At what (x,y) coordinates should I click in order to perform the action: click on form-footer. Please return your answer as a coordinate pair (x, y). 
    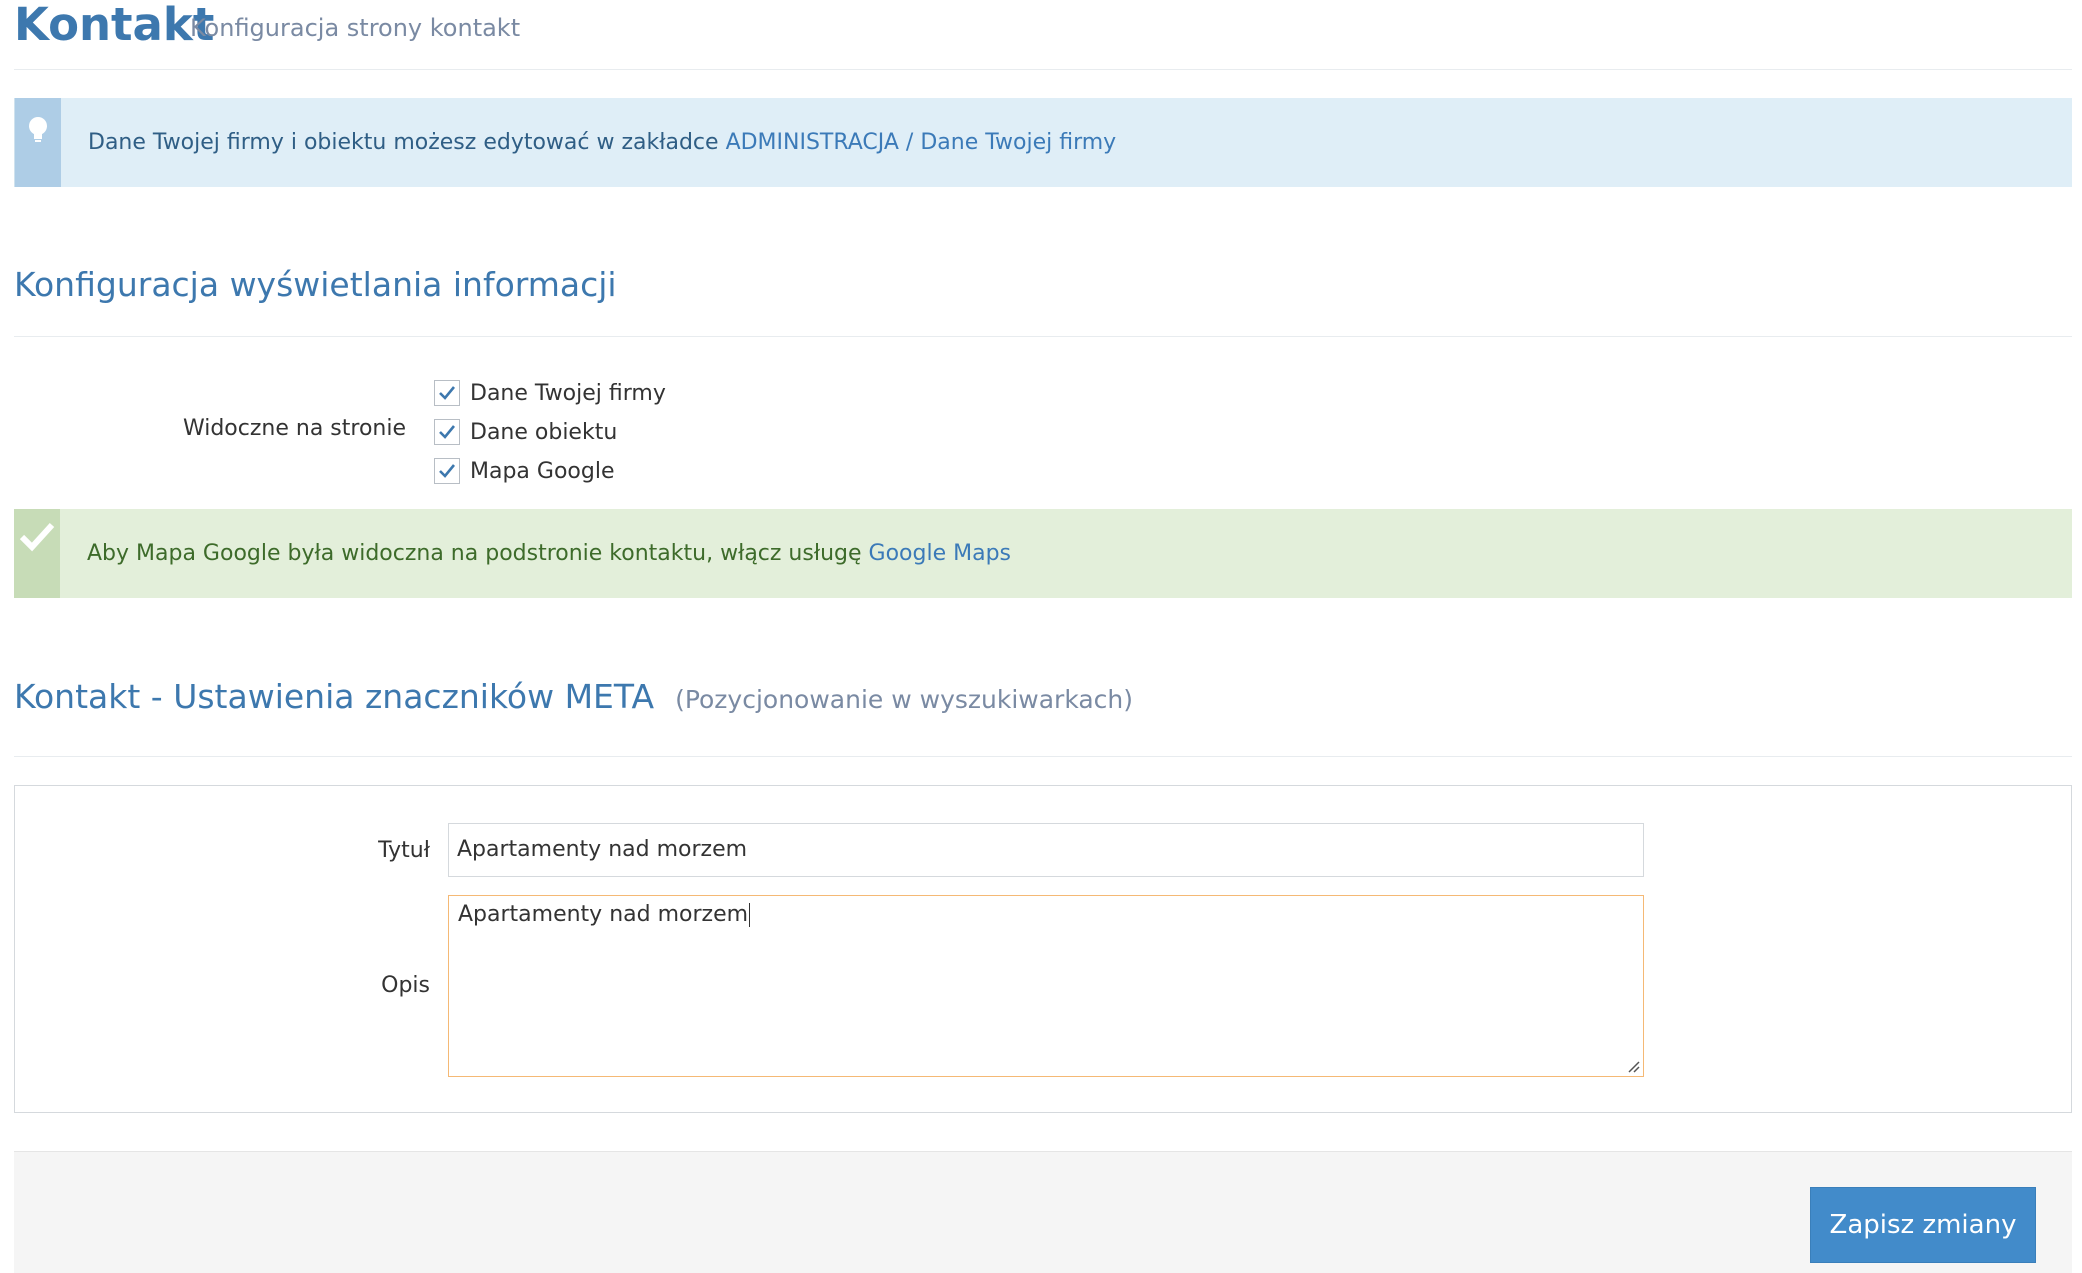
    Looking at the image, I should click on (1043, 1212).